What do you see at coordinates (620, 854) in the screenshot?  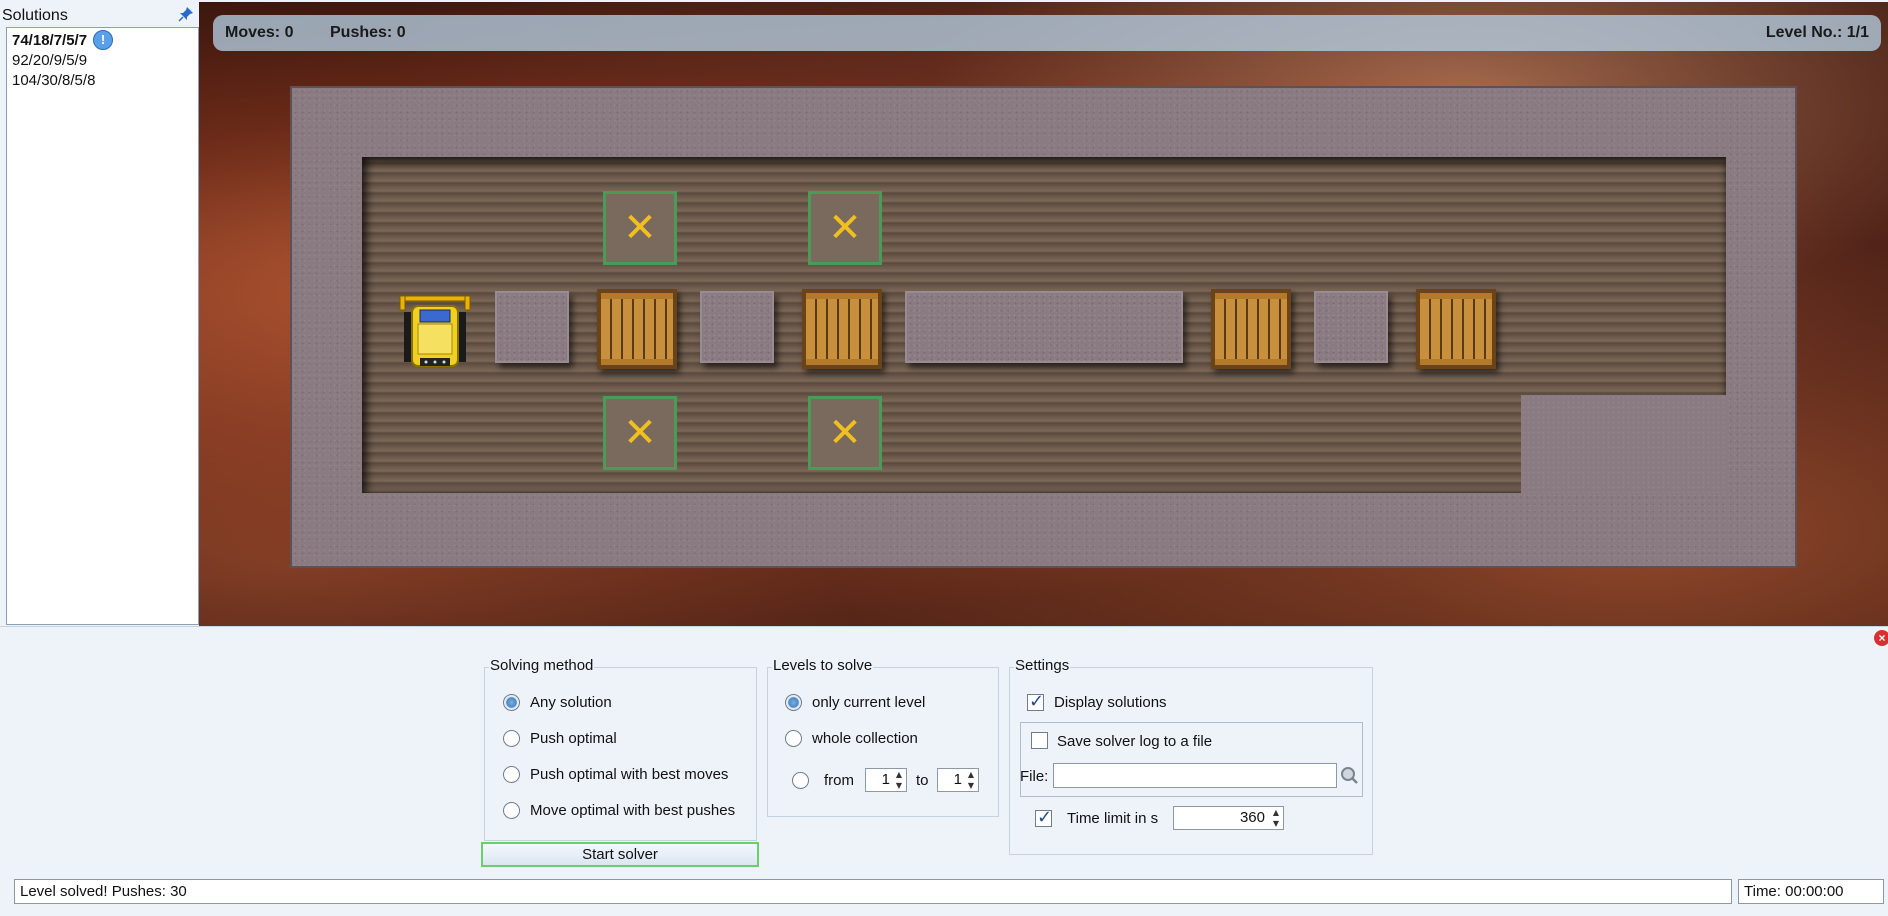 I see `start-solver-button: Start solver` at bounding box center [620, 854].